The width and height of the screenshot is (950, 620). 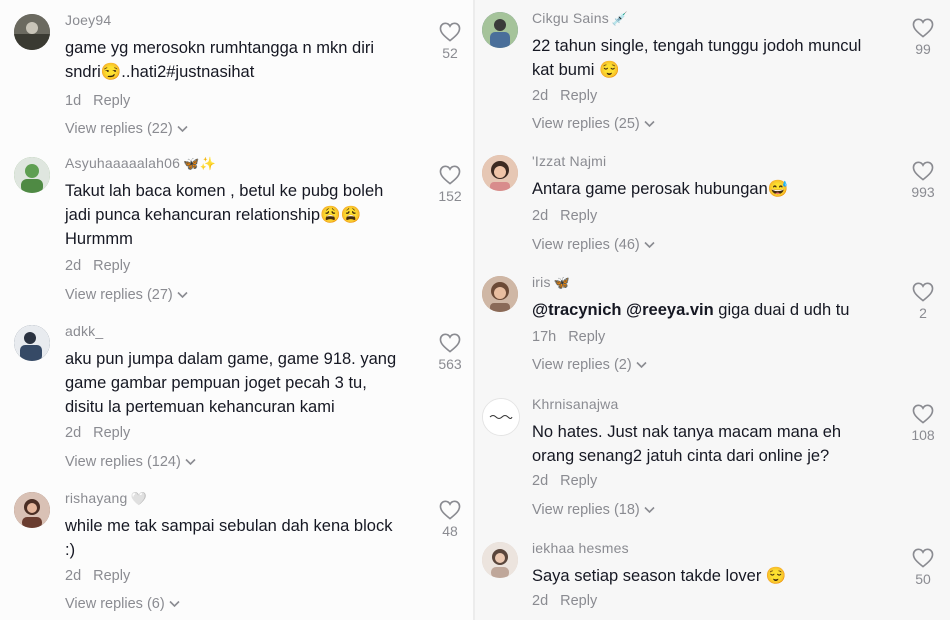 I want to click on view-replies-button: View replies (2), so click(x=589, y=365).